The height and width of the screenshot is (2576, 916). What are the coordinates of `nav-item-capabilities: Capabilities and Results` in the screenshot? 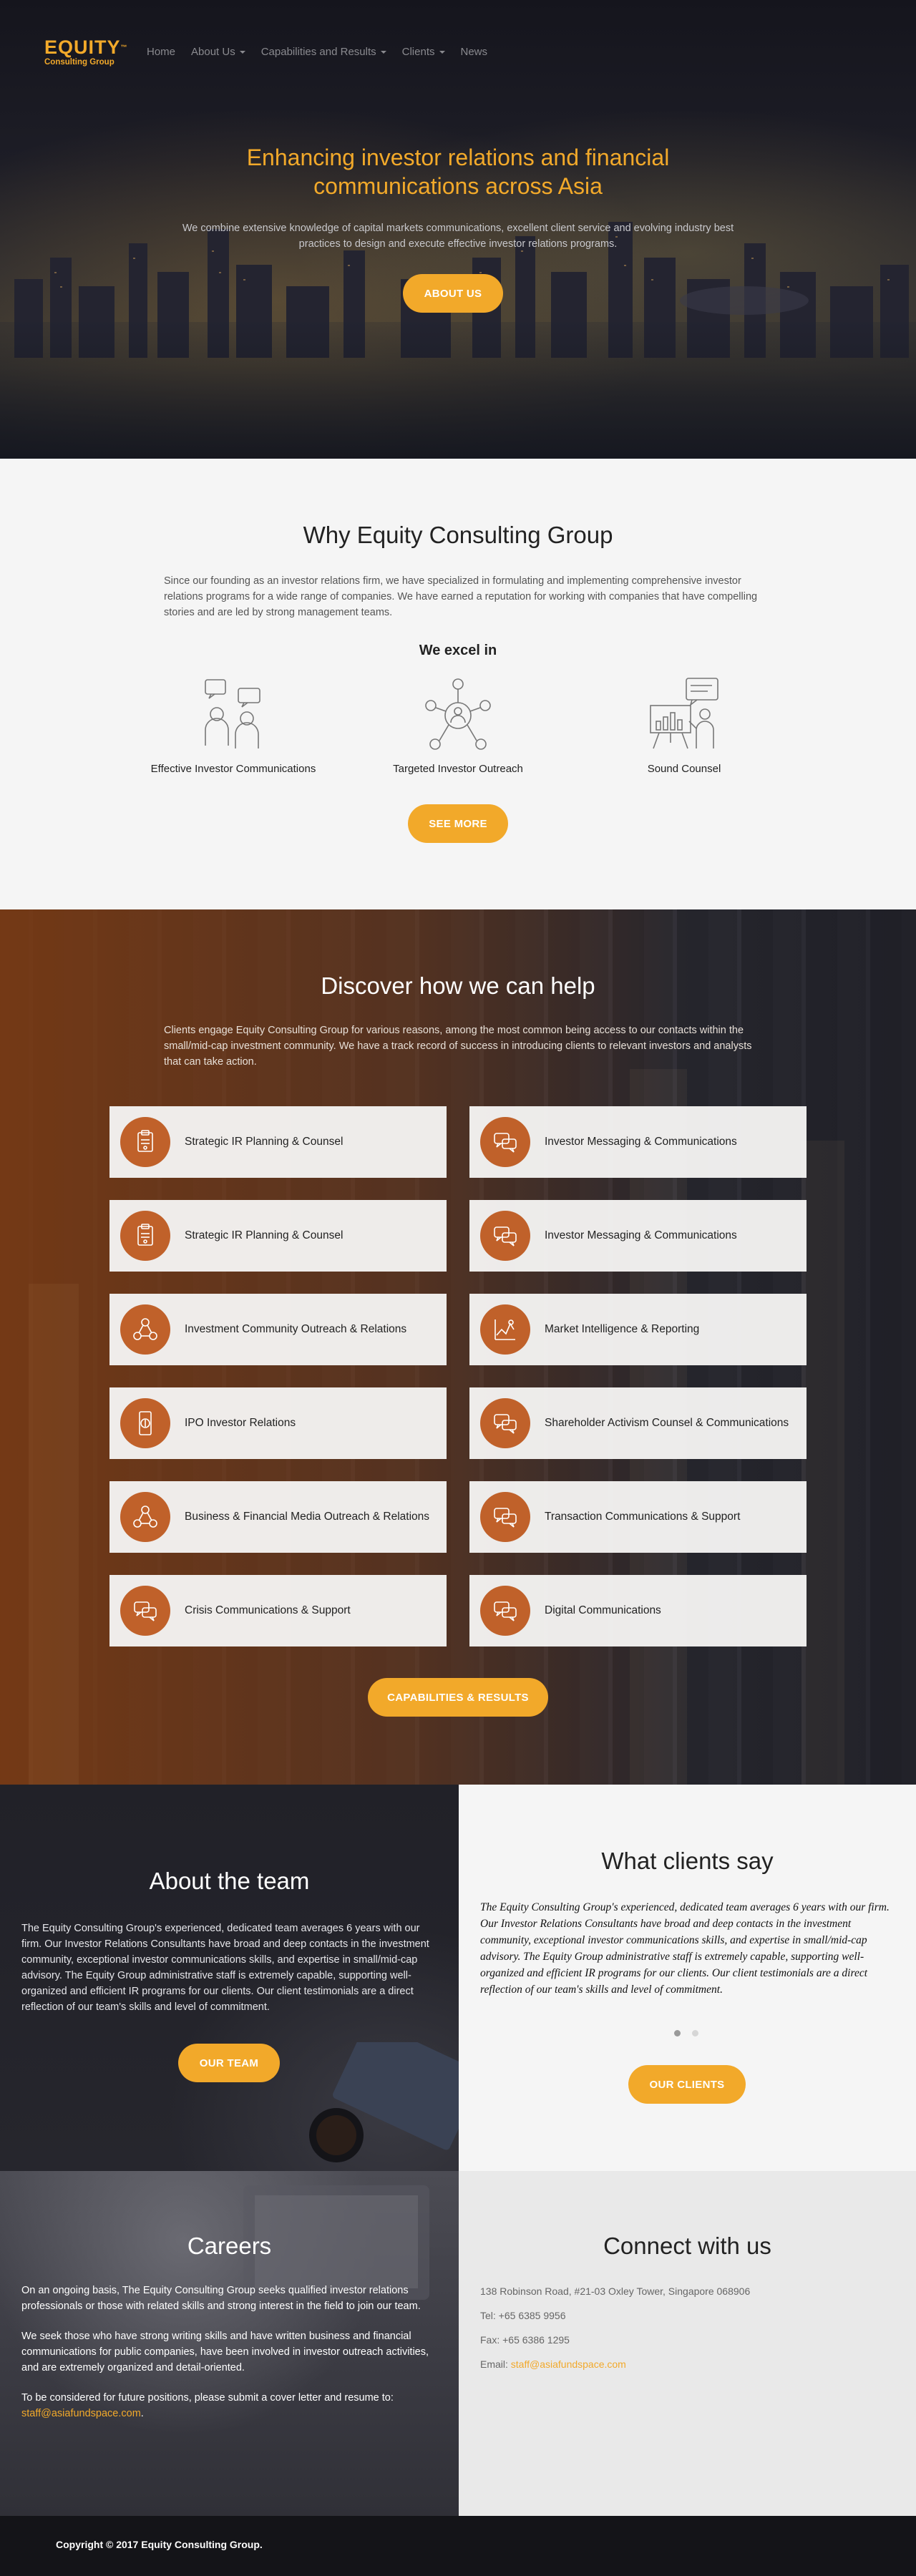 It's located at (323, 52).